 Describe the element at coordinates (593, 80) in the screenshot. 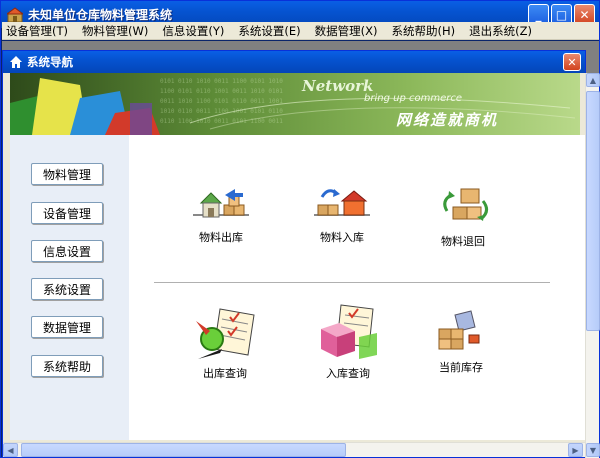

I see `scroll-up-button: ▲` at that location.